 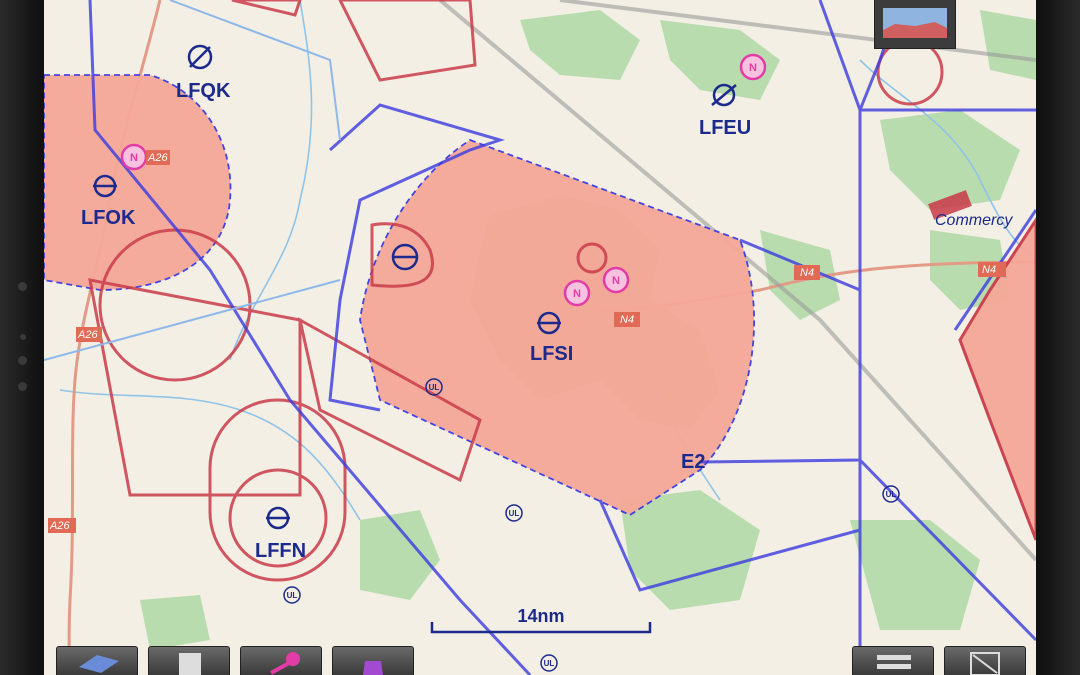 I want to click on town-label-commercy: Commercy, so click(x=974, y=220).